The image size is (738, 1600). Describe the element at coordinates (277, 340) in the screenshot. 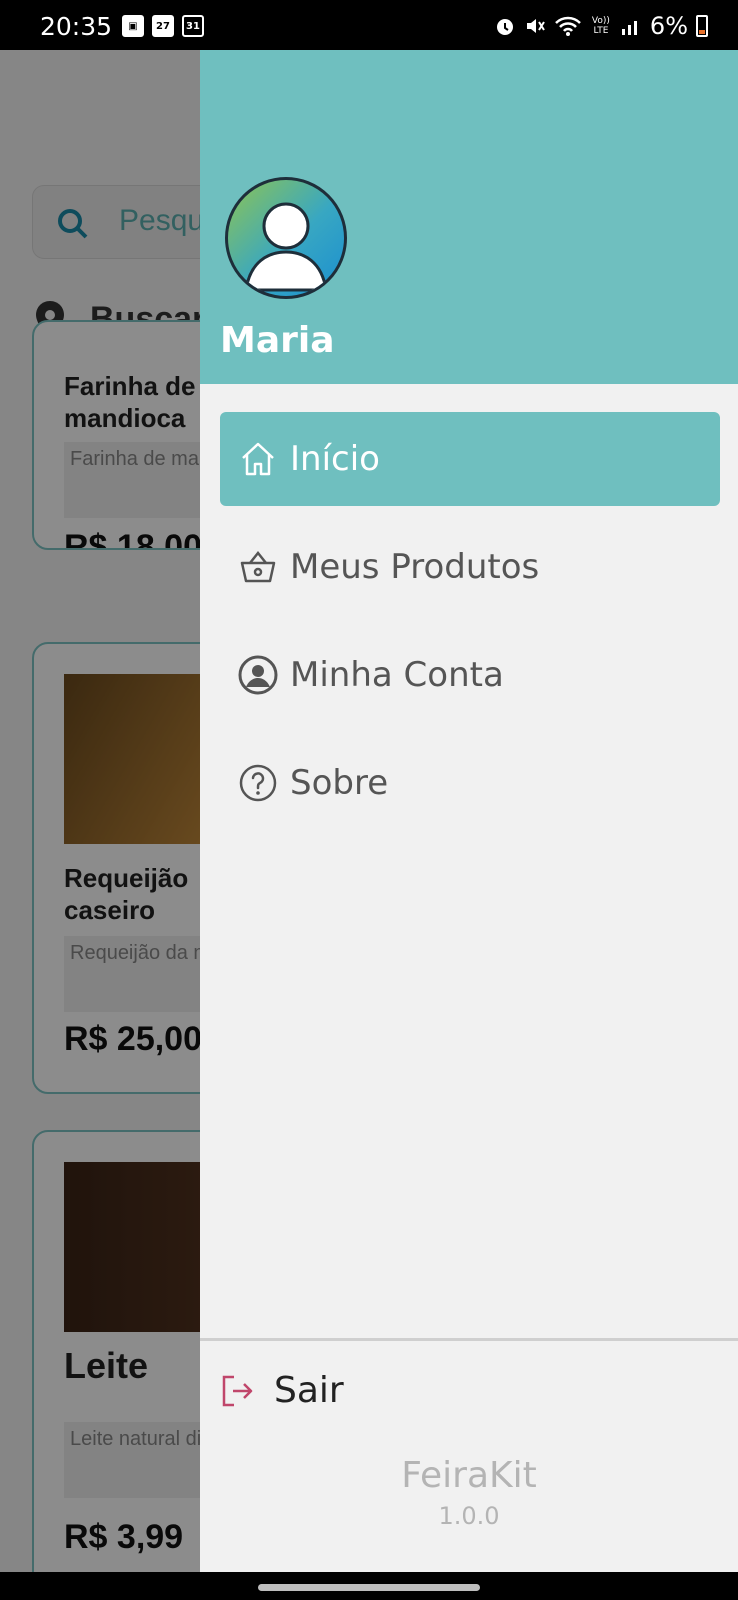

I see `user-name: Maria` at that location.